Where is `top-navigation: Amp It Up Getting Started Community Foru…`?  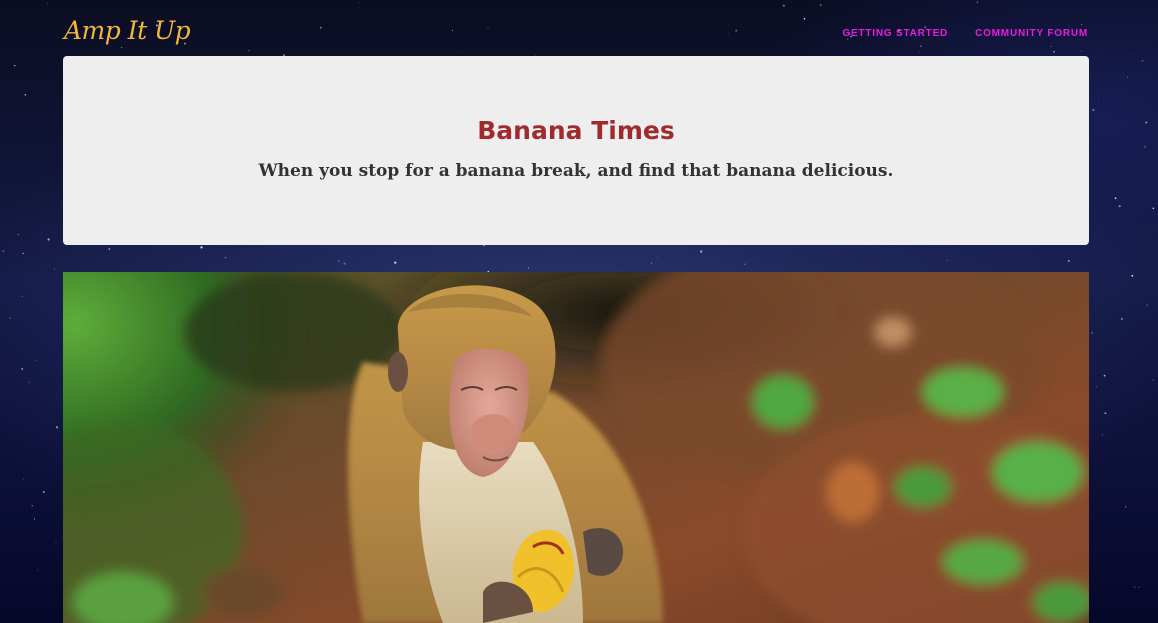 top-navigation: Amp It Up Getting Started Community Foru… is located at coordinates (579, 28).